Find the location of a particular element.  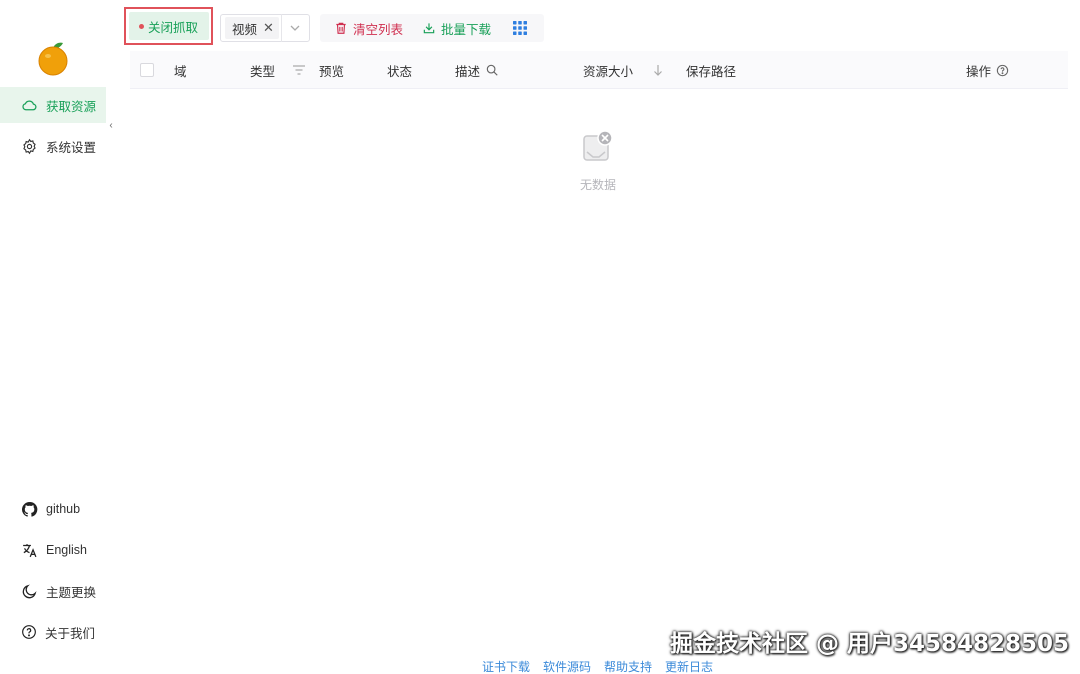

remove-tag-close-icon: ✕ is located at coordinates (268, 28).